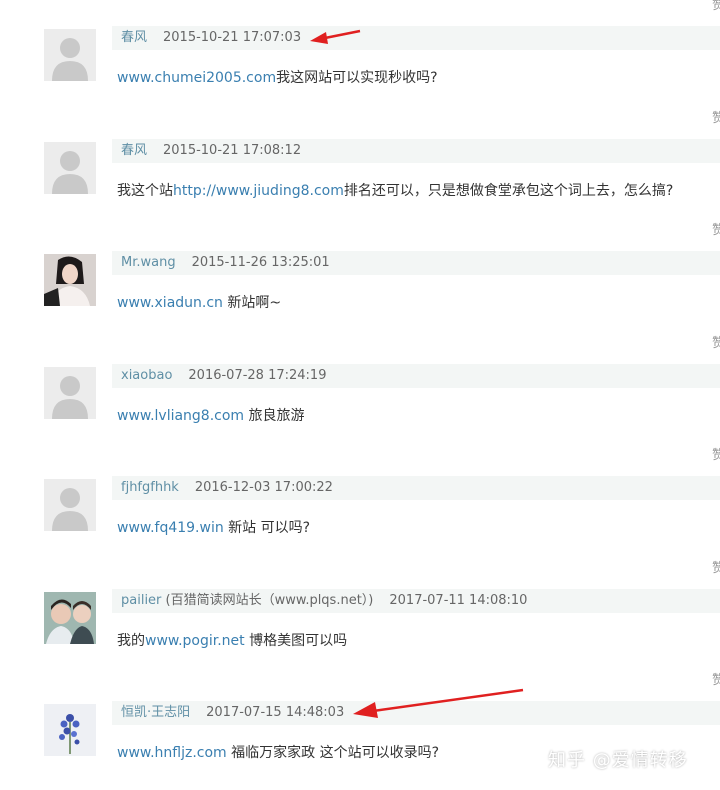 The image size is (720, 790). I want to click on comment-text: www.hnfljz.com 福临万家家政 这个站可以收录吗?, so click(278, 753).